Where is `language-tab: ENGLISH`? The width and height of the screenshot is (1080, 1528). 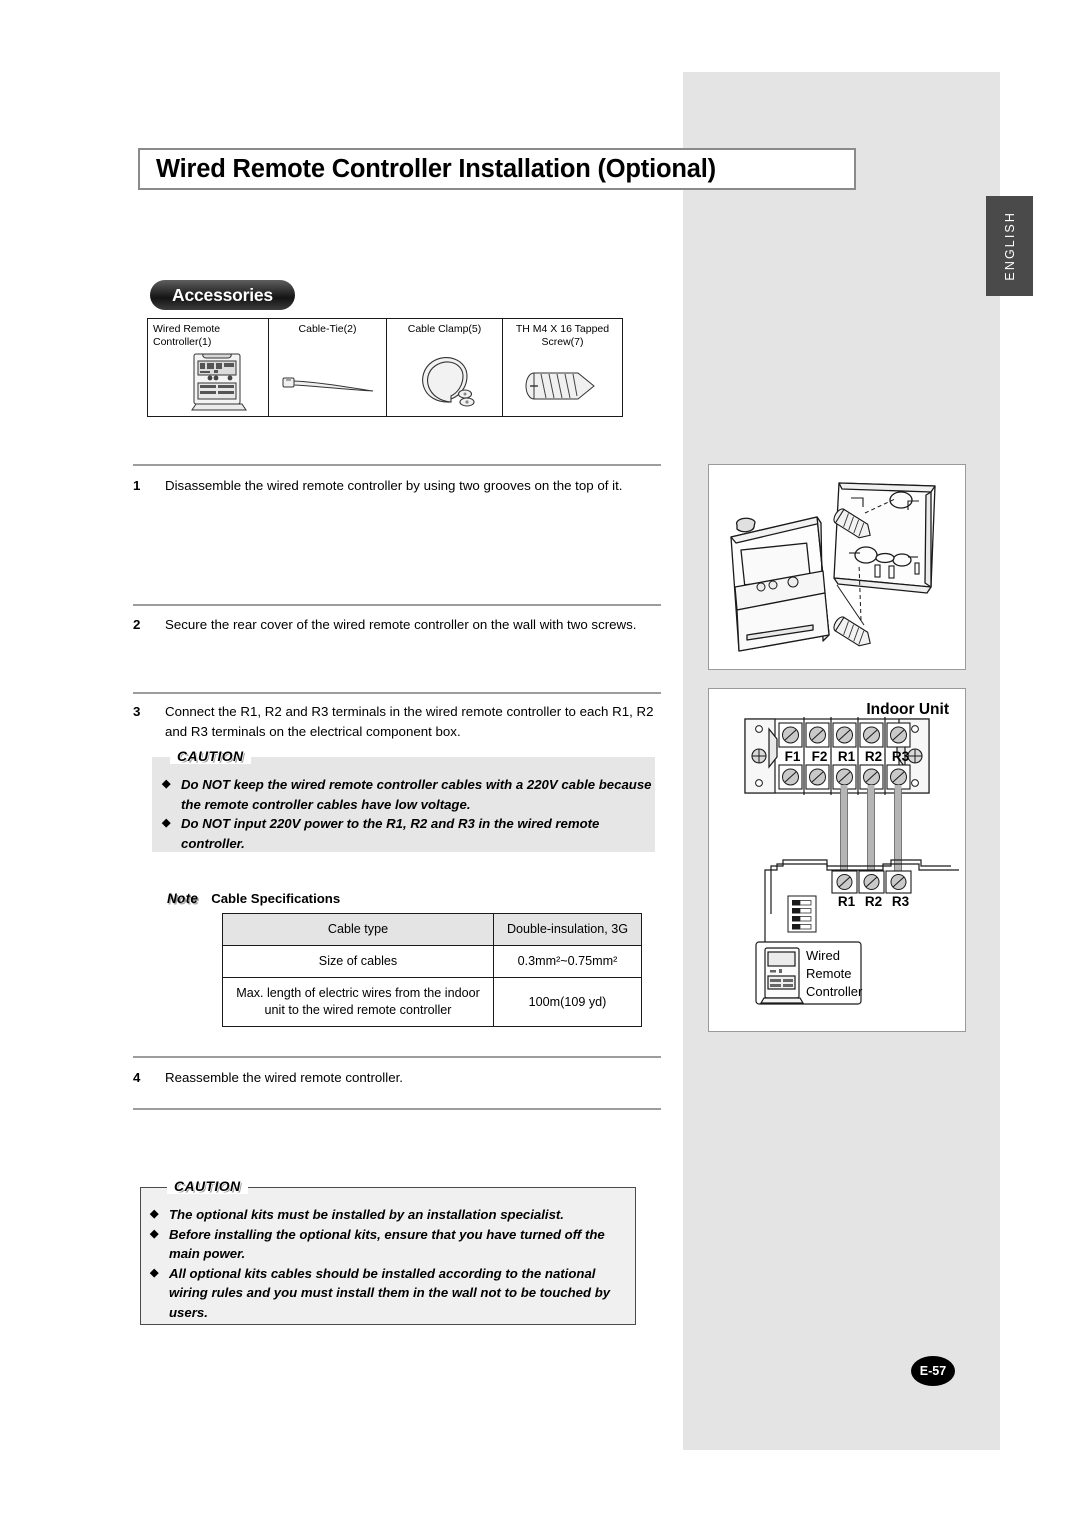
language-tab: ENGLISH is located at coordinates (1009, 246).